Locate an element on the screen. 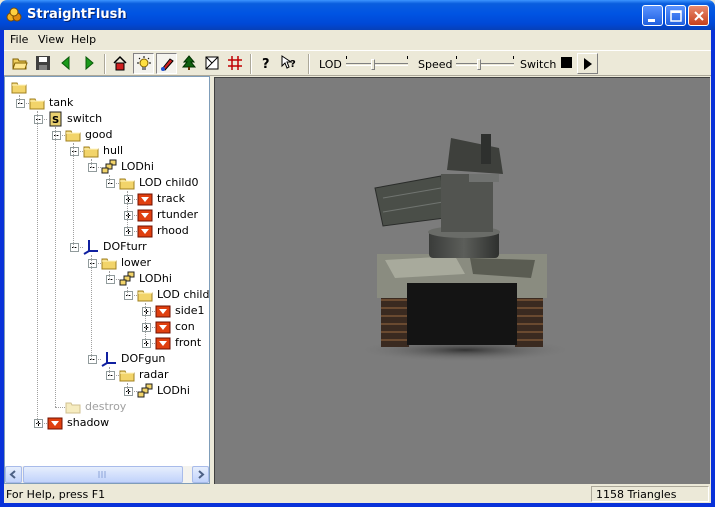  home-button is located at coordinates (120, 63).